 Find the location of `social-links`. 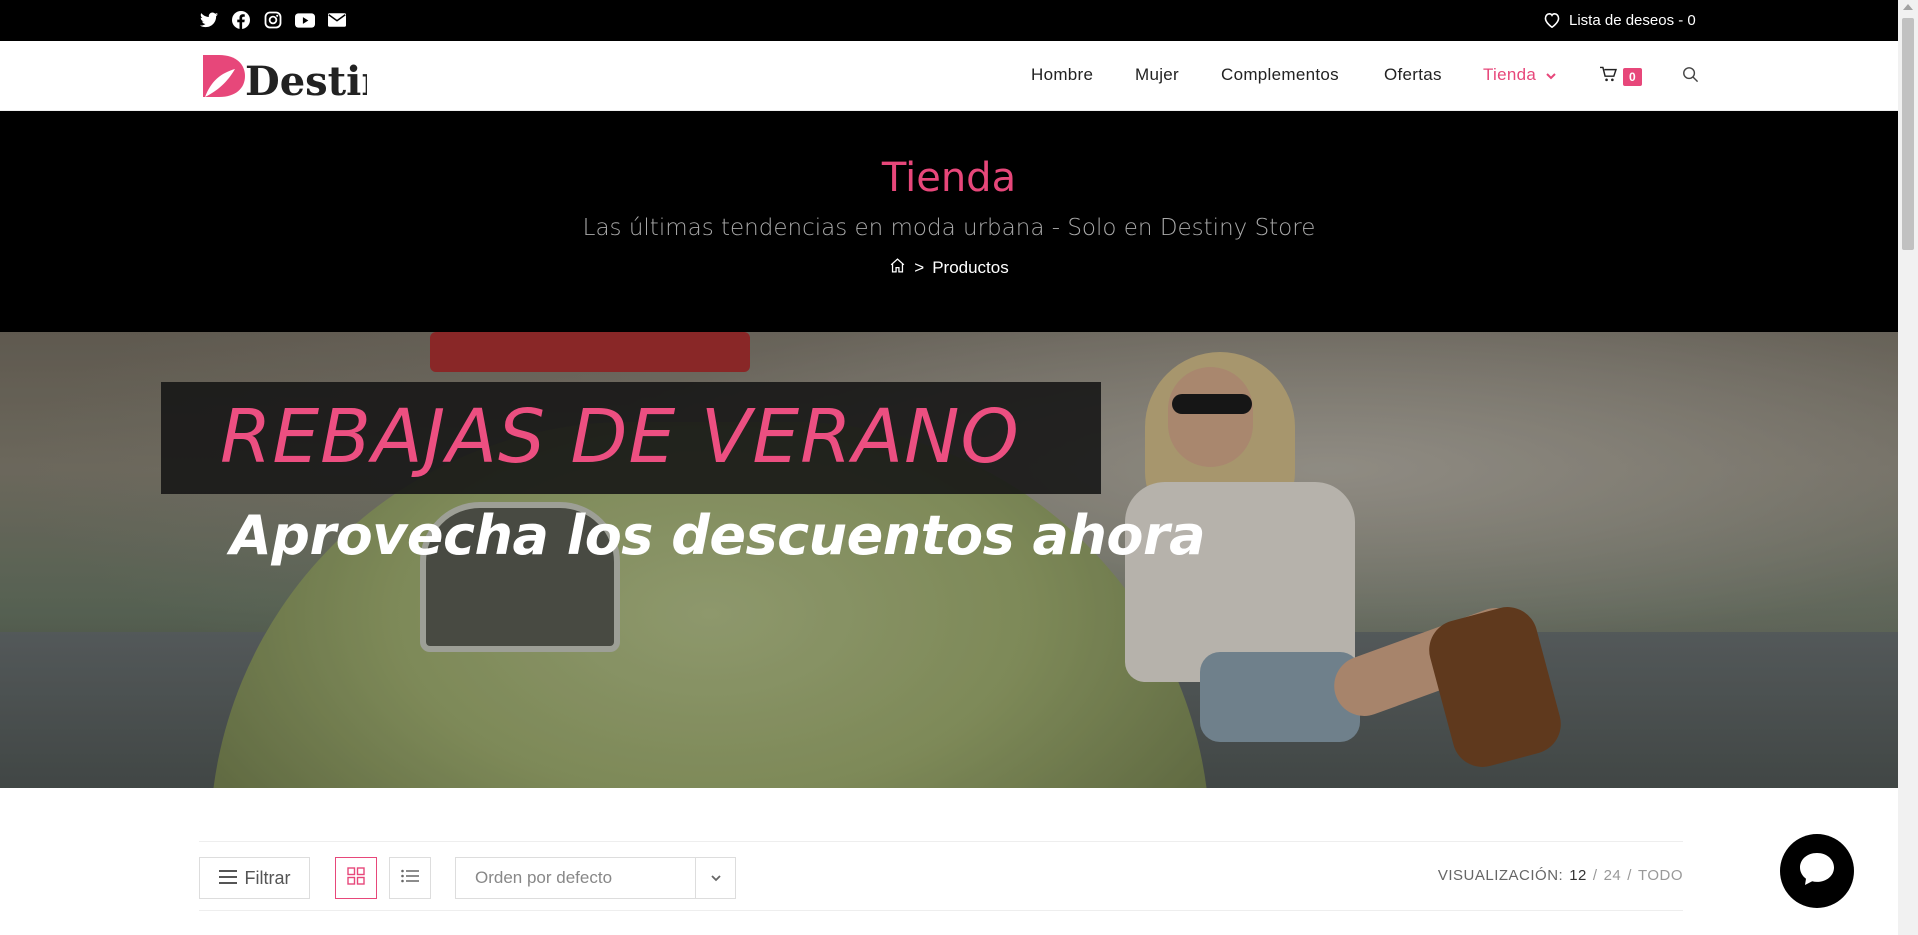

social-links is located at coordinates (273, 20).